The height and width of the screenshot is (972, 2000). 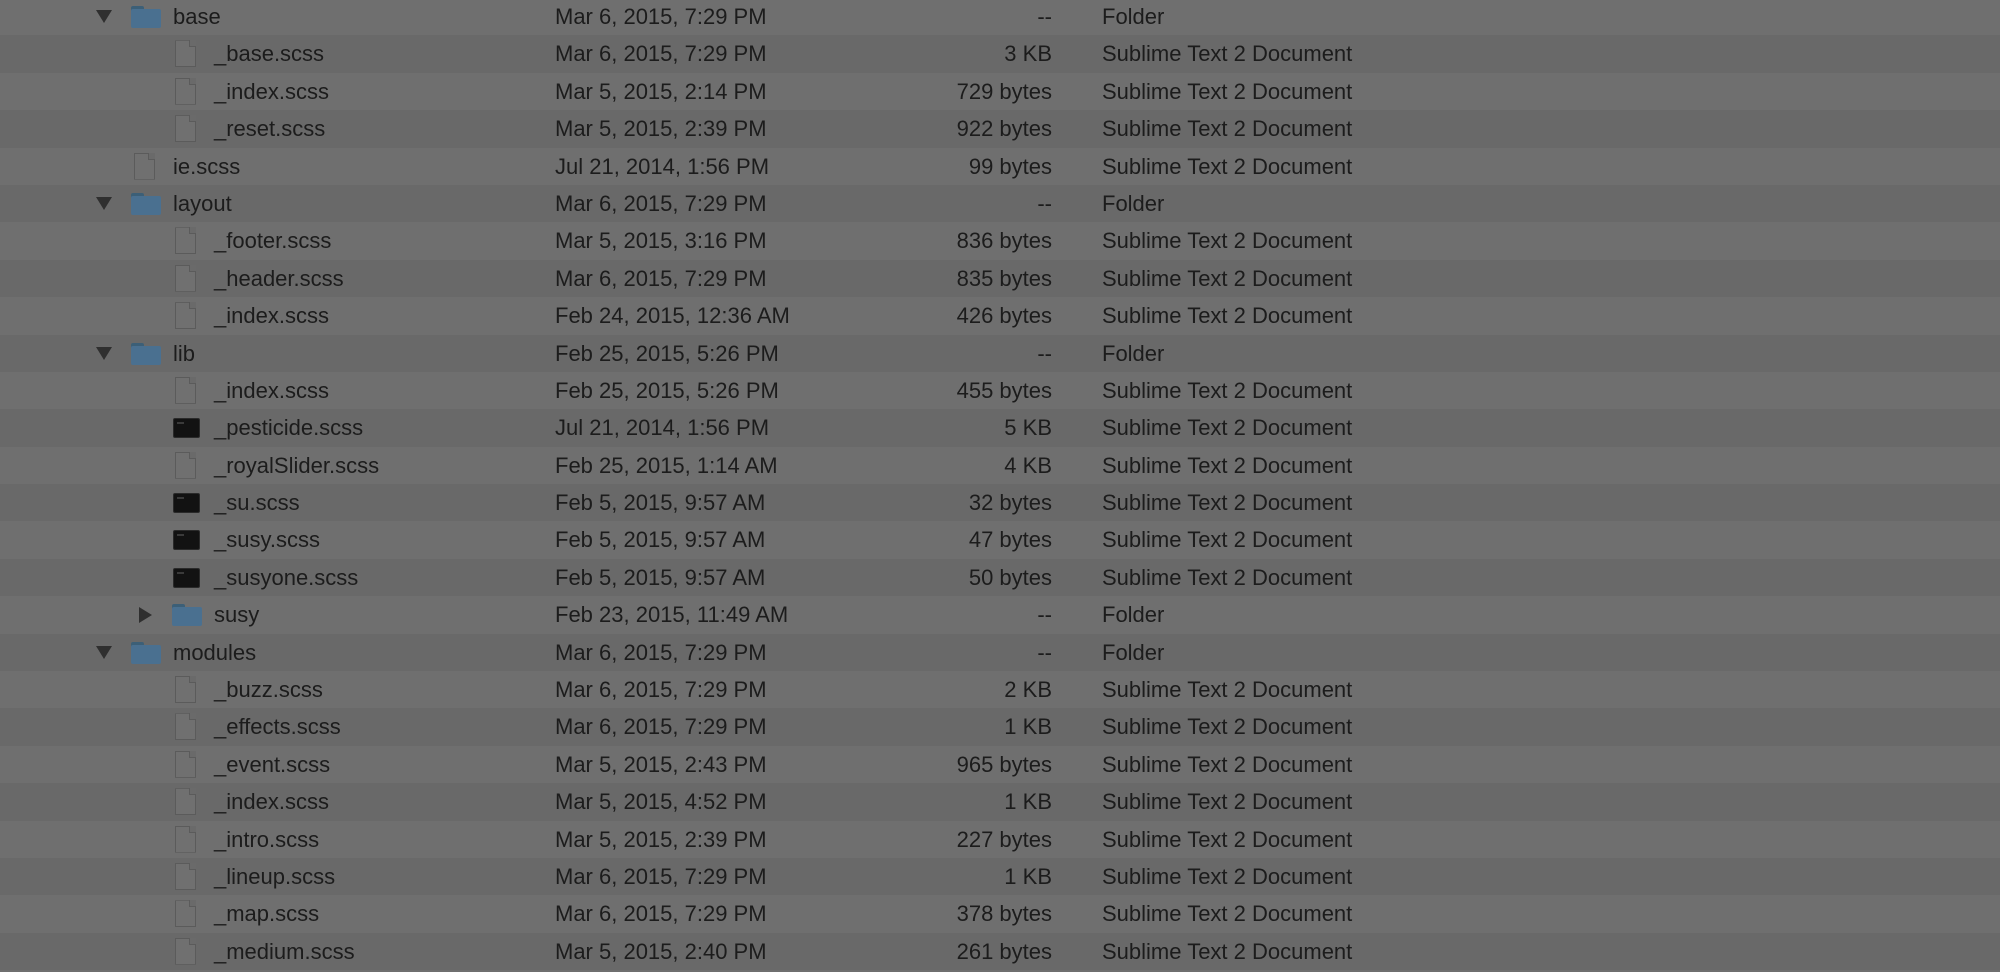 What do you see at coordinates (271, 390) in the screenshot?
I see `file-name: _index.scss` at bounding box center [271, 390].